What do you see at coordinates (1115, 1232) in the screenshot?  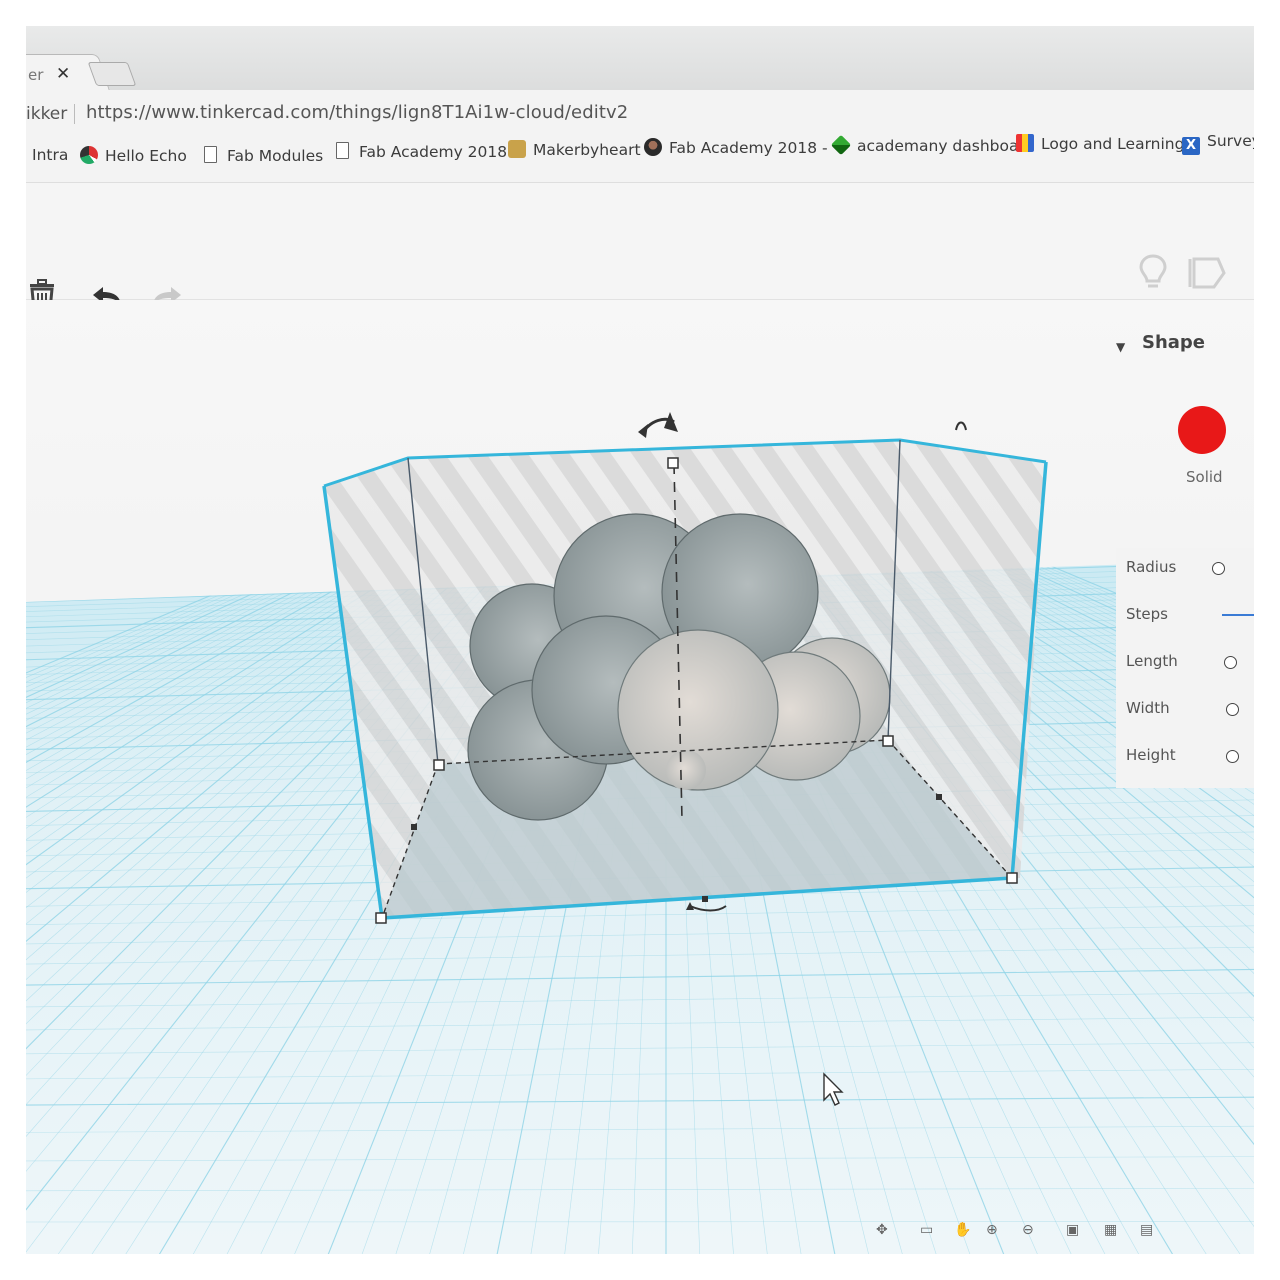 I see `grid-icon: ▦` at bounding box center [1115, 1232].